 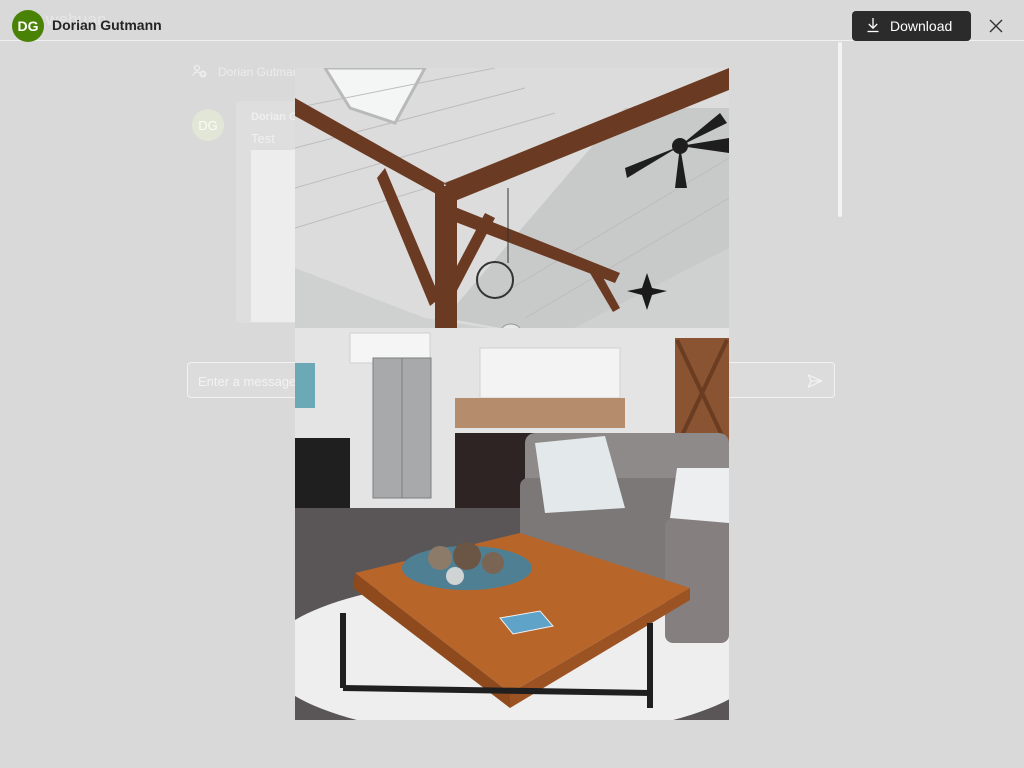 I want to click on download-label: Download, so click(x=921, y=26).